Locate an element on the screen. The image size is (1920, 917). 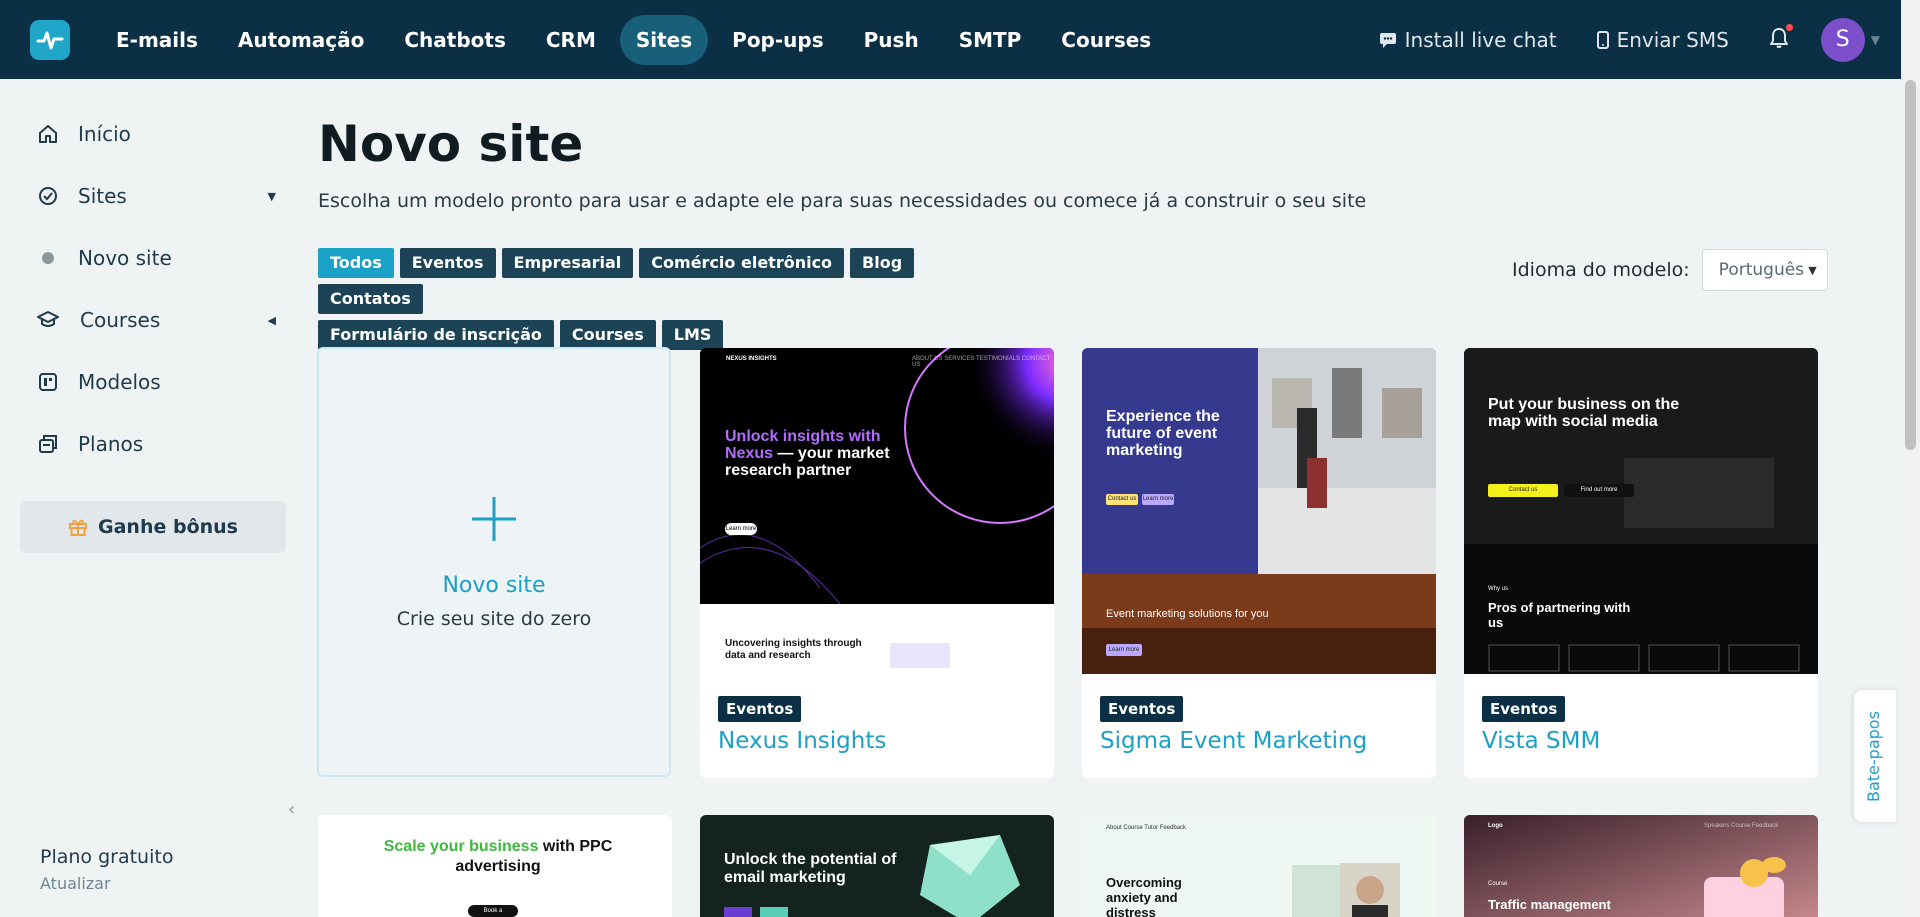
nav-push: Push is located at coordinates (891, 40).